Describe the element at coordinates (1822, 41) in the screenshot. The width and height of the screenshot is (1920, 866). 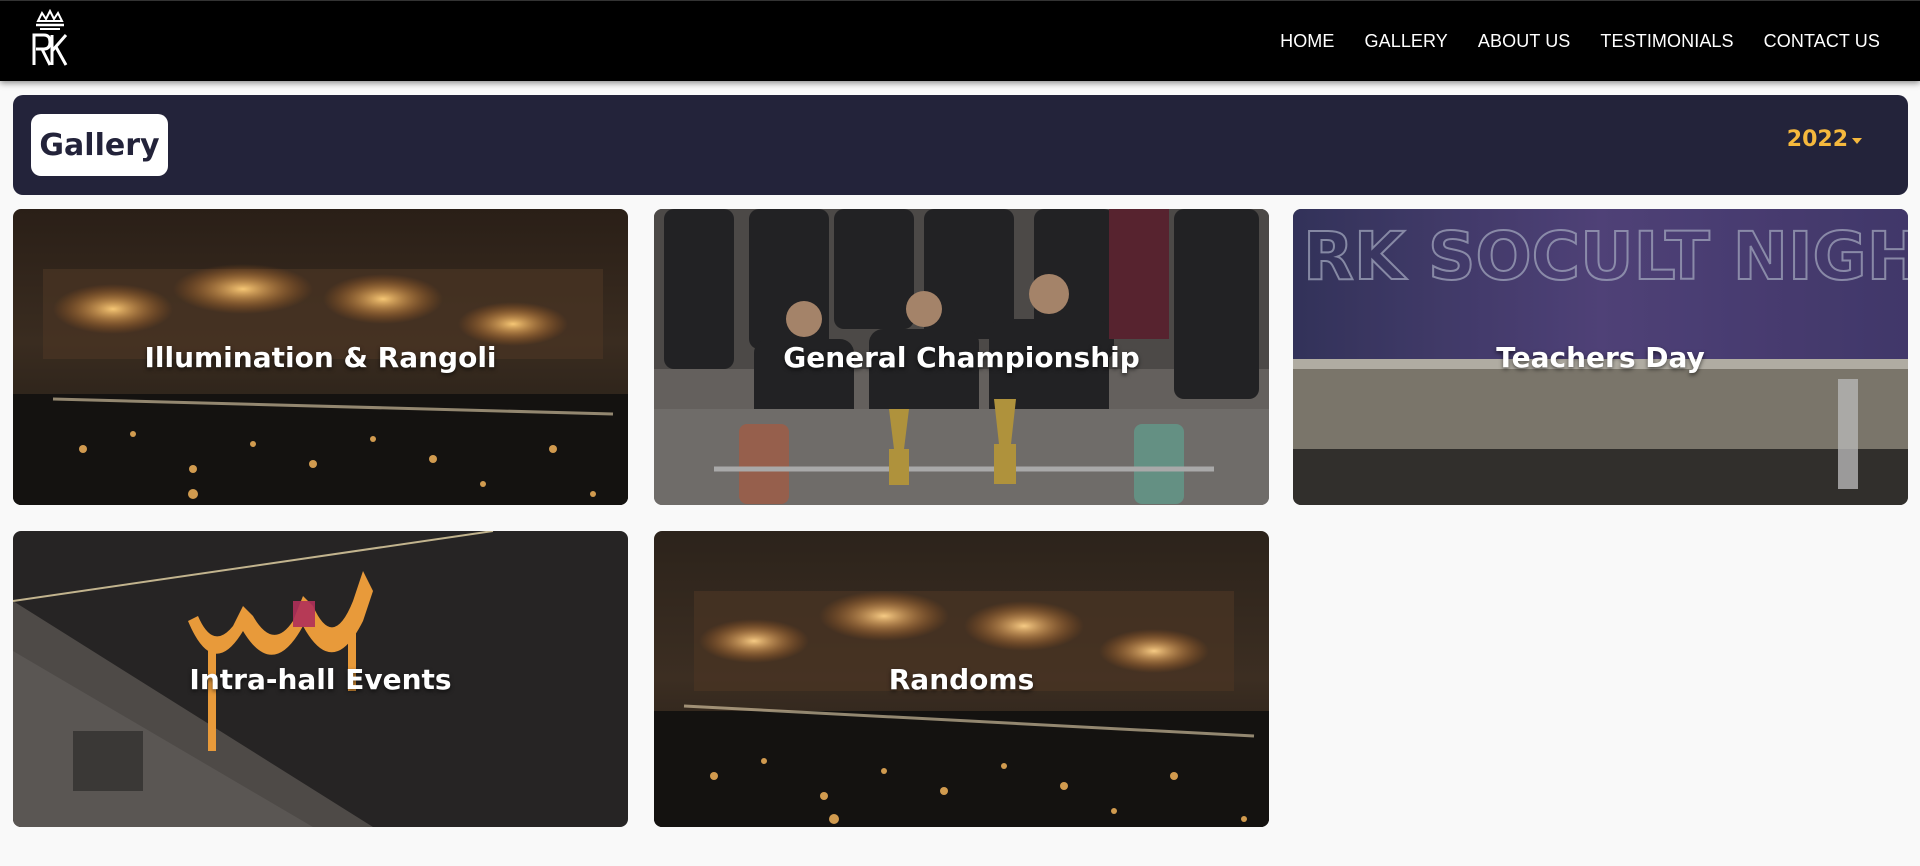
I see `nav-contact-link: CONTACT US` at that location.